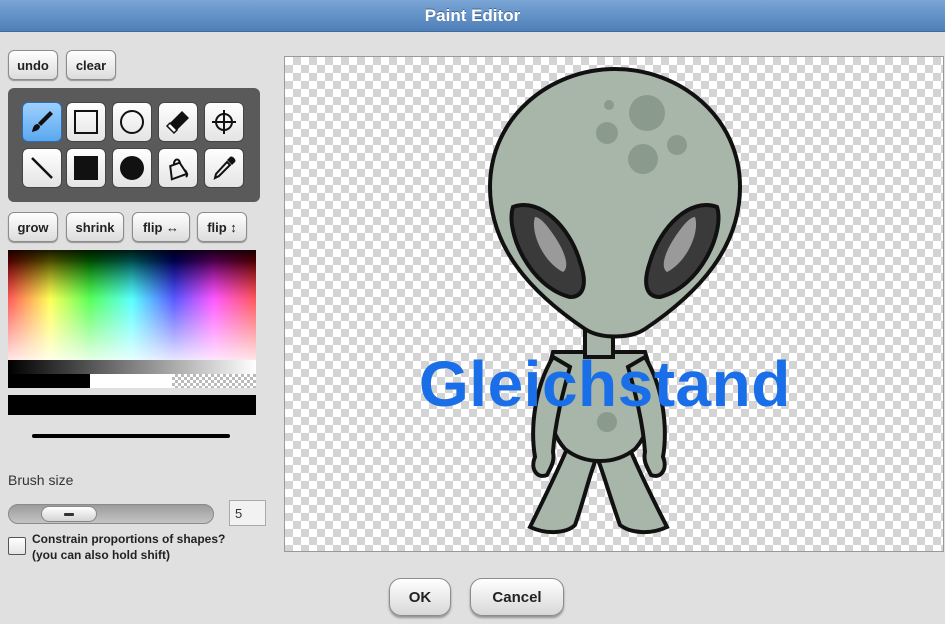 This screenshot has height=624, width=945. What do you see at coordinates (17, 546) in the screenshot?
I see `constrain-proportions-checkbox` at bounding box center [17, 546].